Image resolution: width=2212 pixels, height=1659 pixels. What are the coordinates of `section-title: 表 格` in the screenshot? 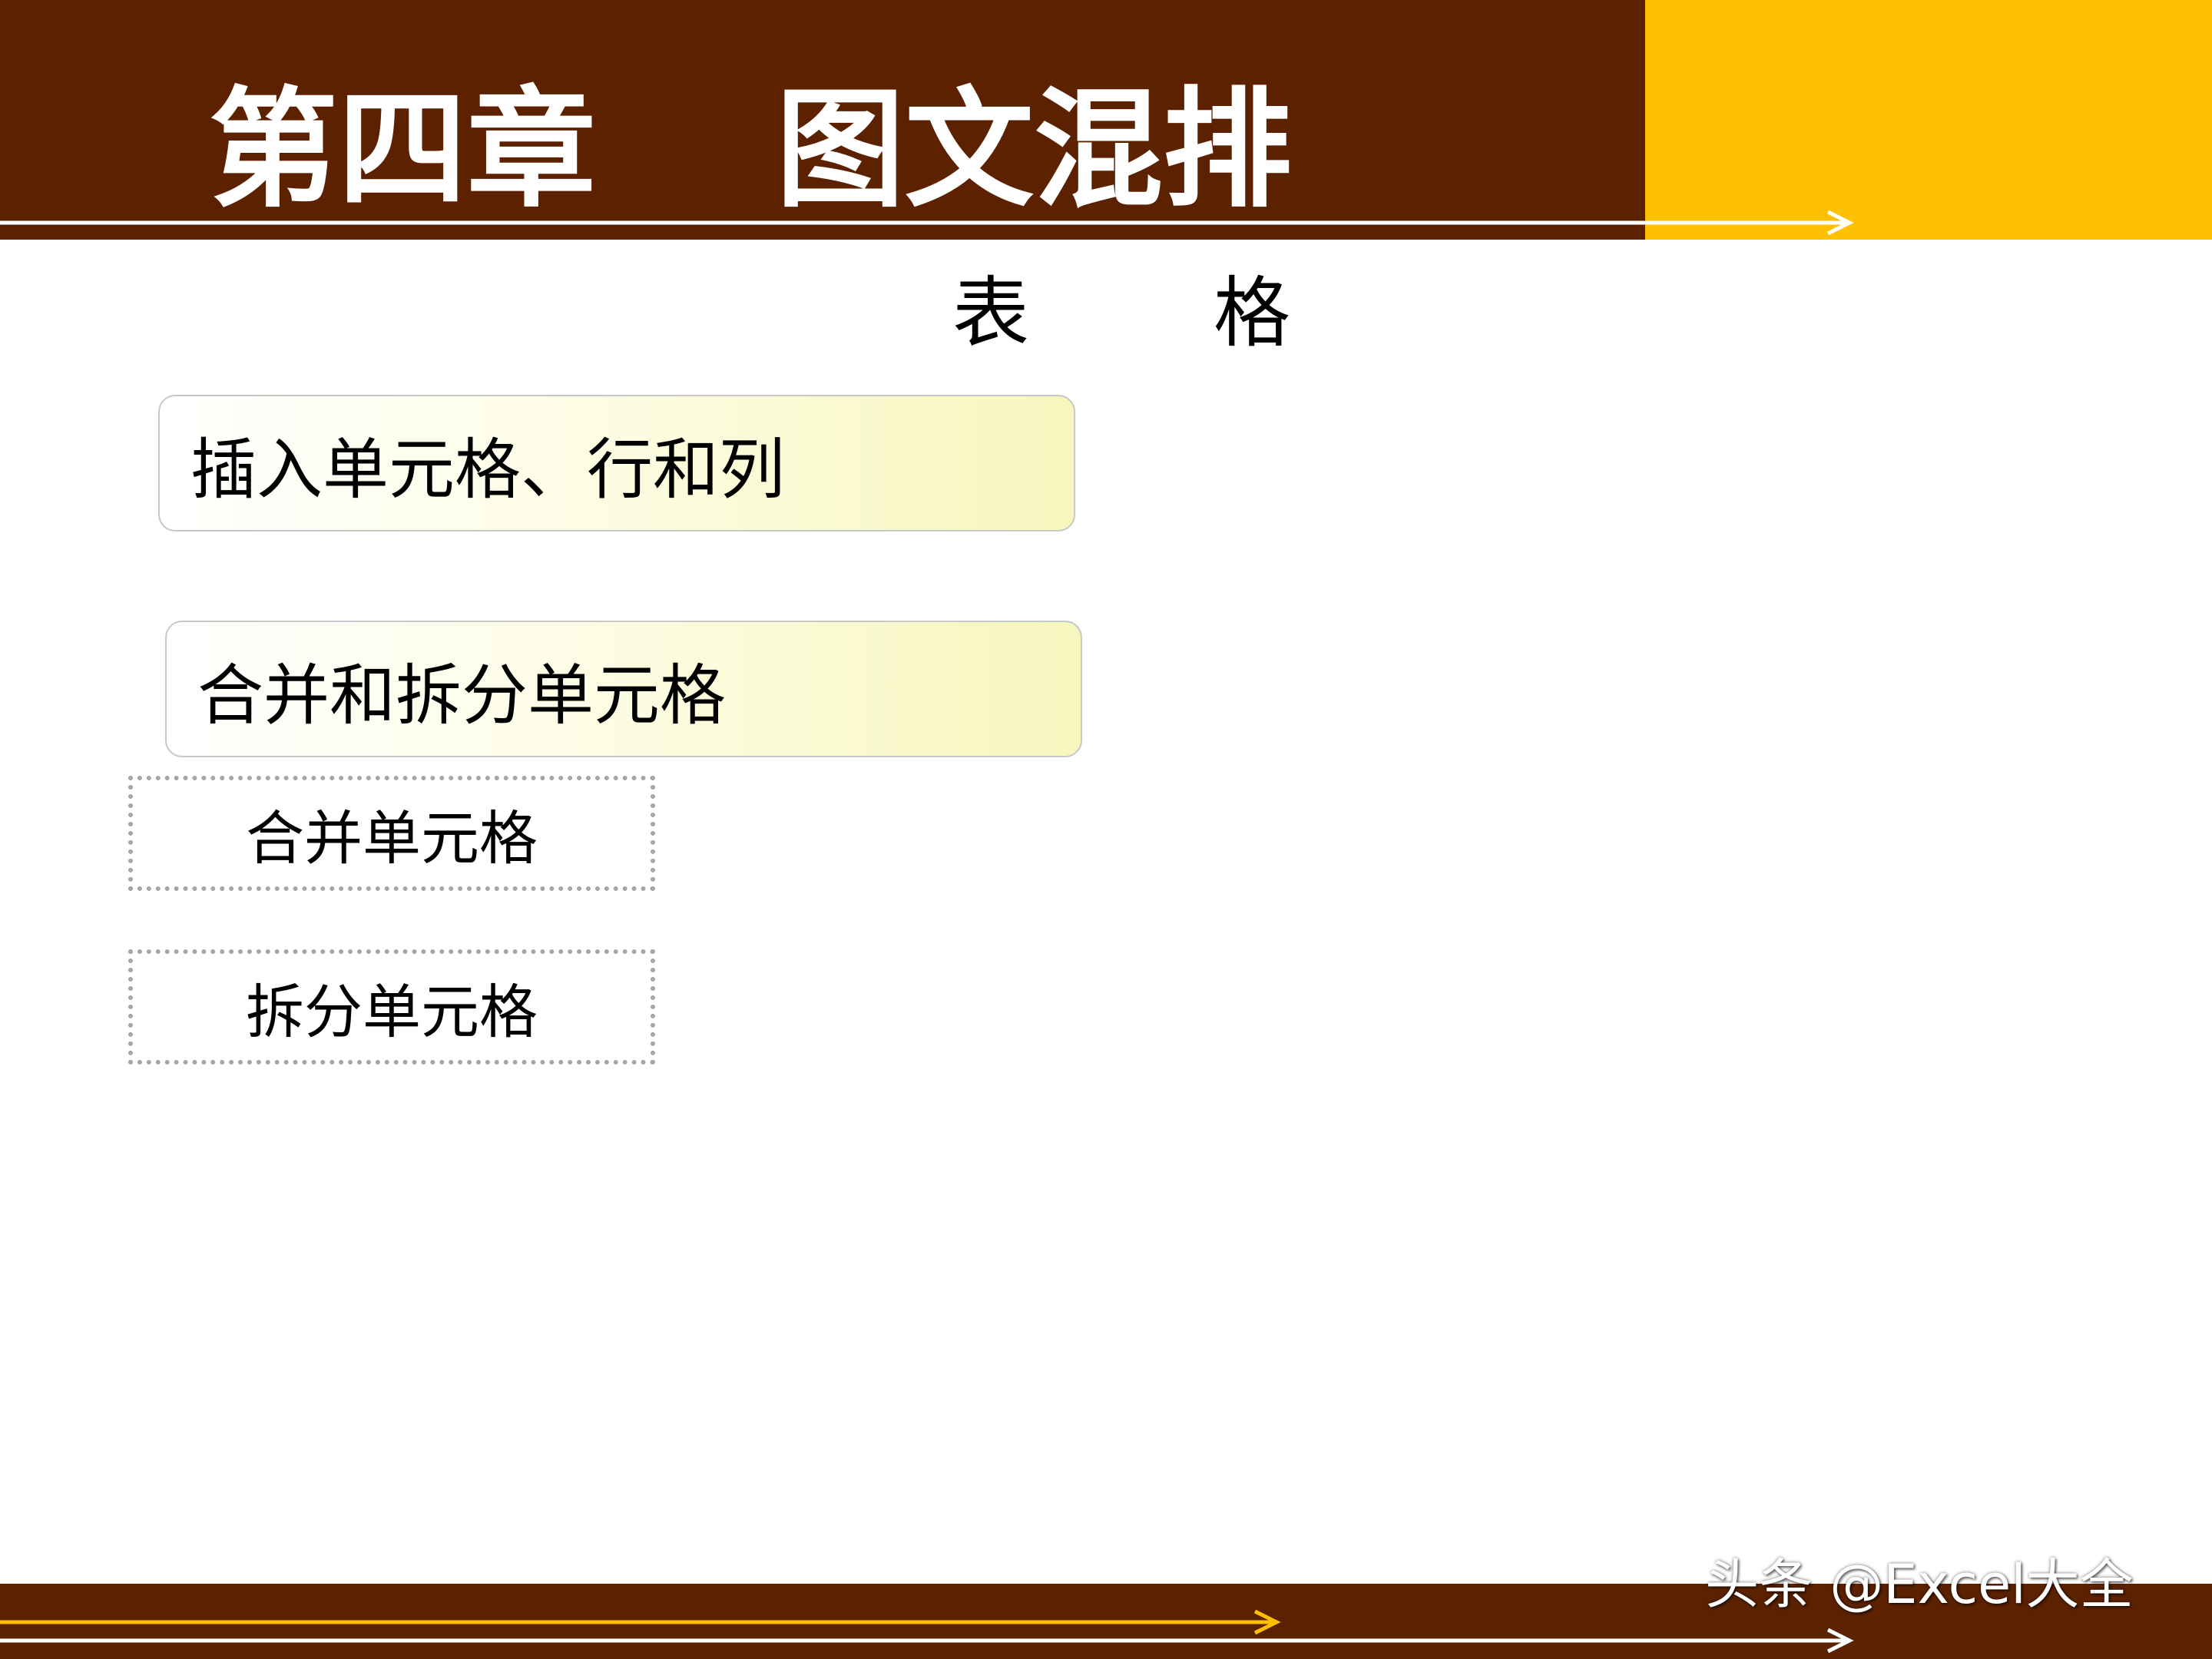 It's located at (1121, 309).